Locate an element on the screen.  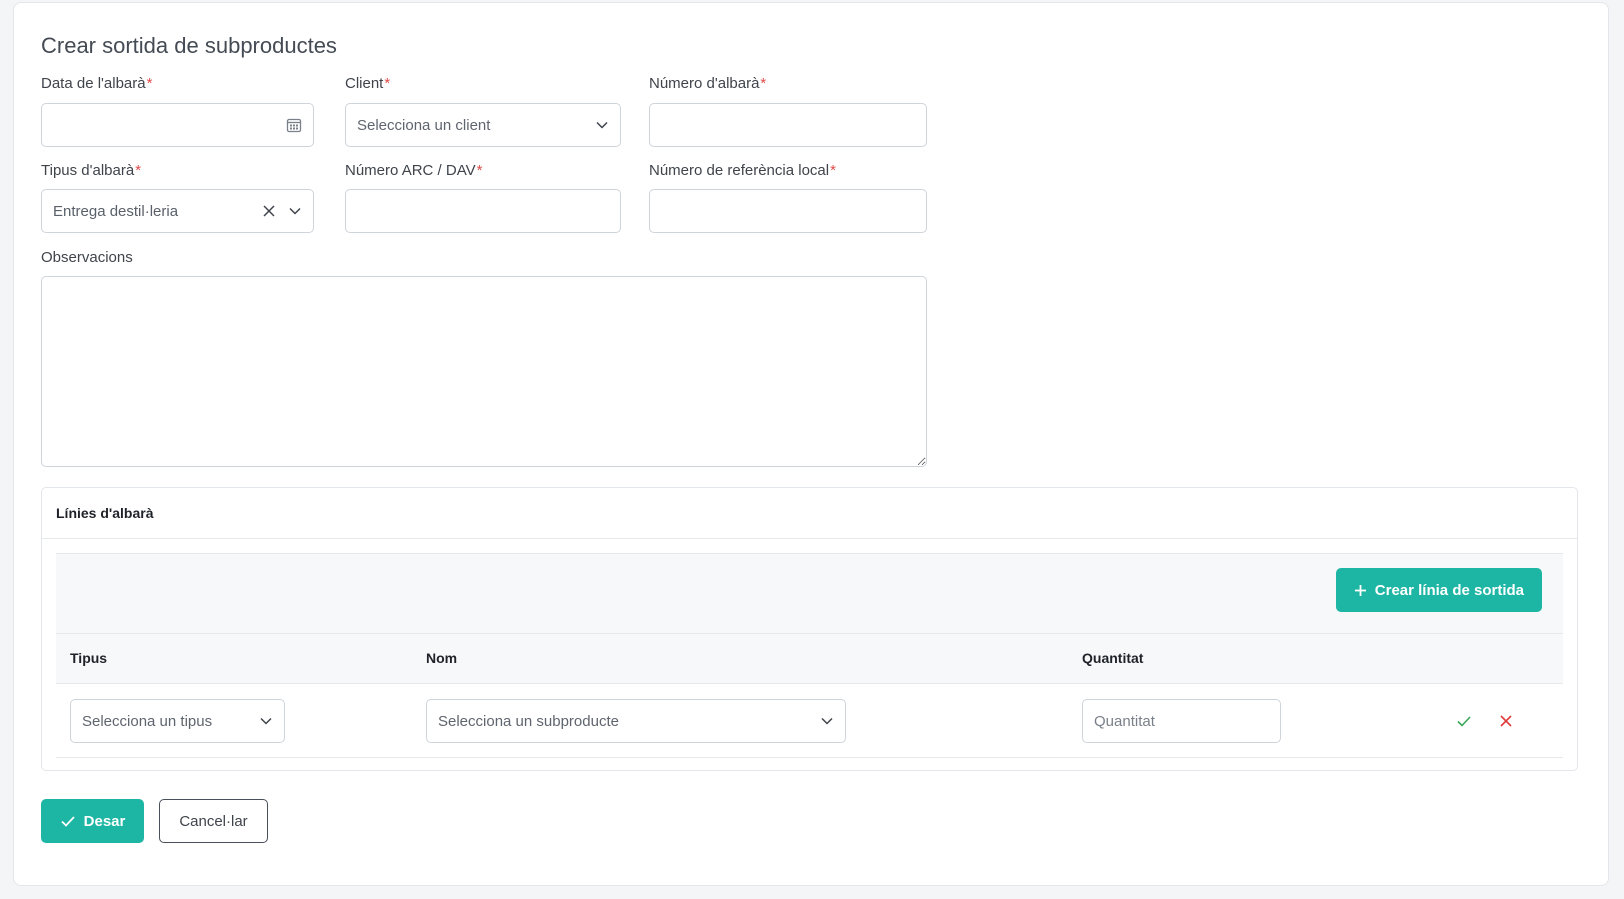
line-quantity-input is located at coordinates (1181, 721).